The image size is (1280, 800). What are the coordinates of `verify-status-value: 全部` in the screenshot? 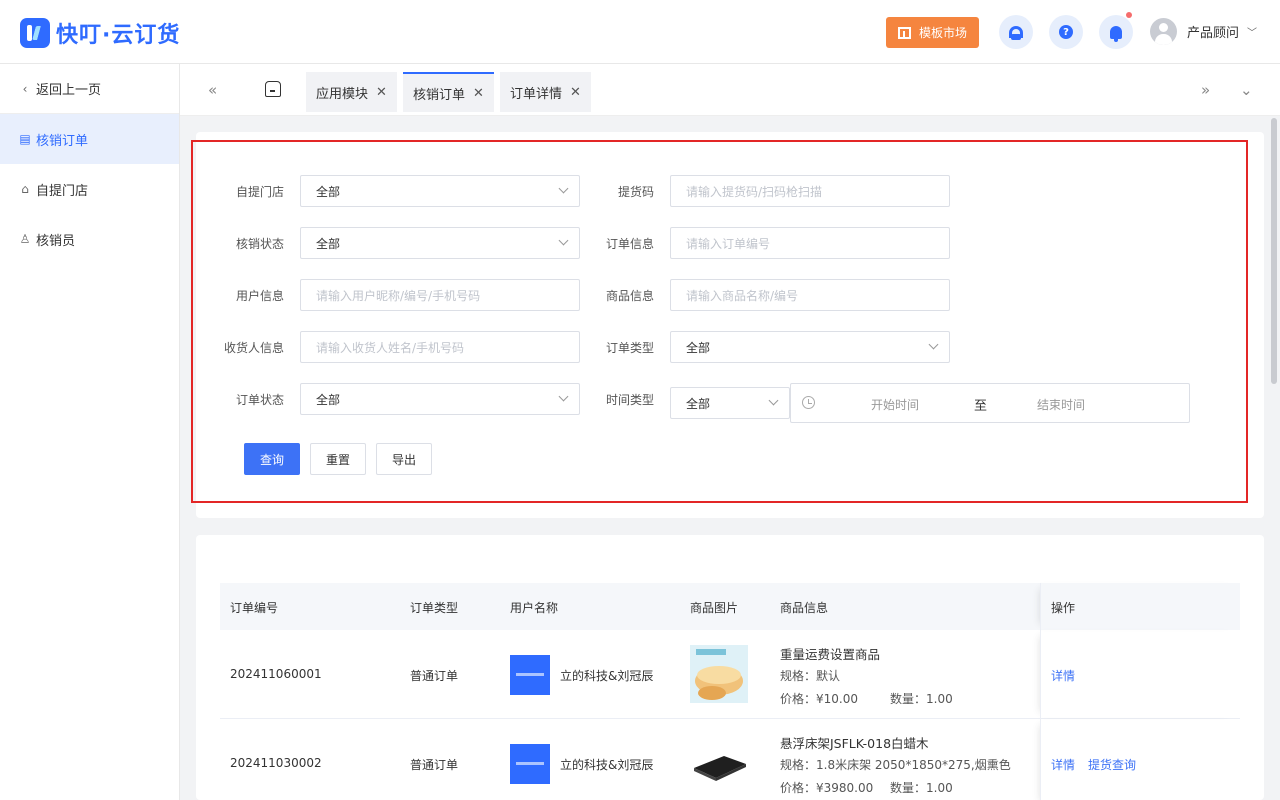 It's located at (328, 243).